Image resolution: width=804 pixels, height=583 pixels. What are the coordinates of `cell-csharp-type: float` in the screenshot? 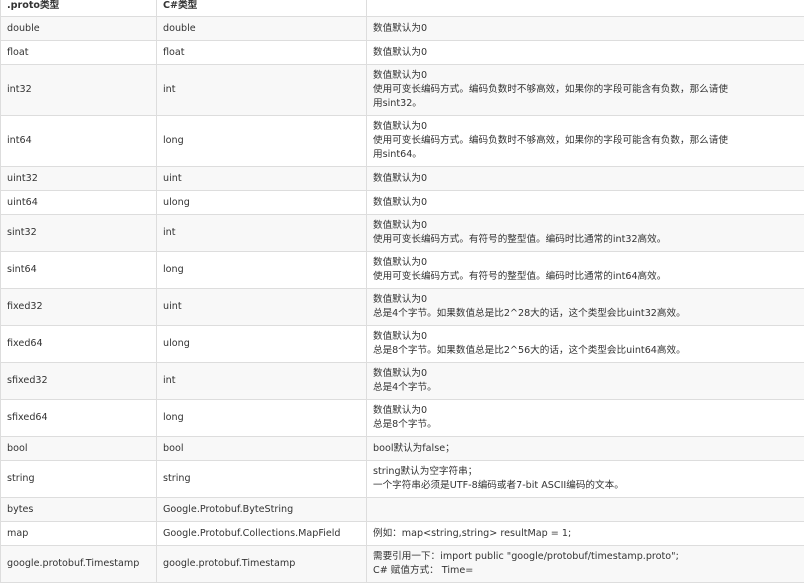 It's located at (261, 52).